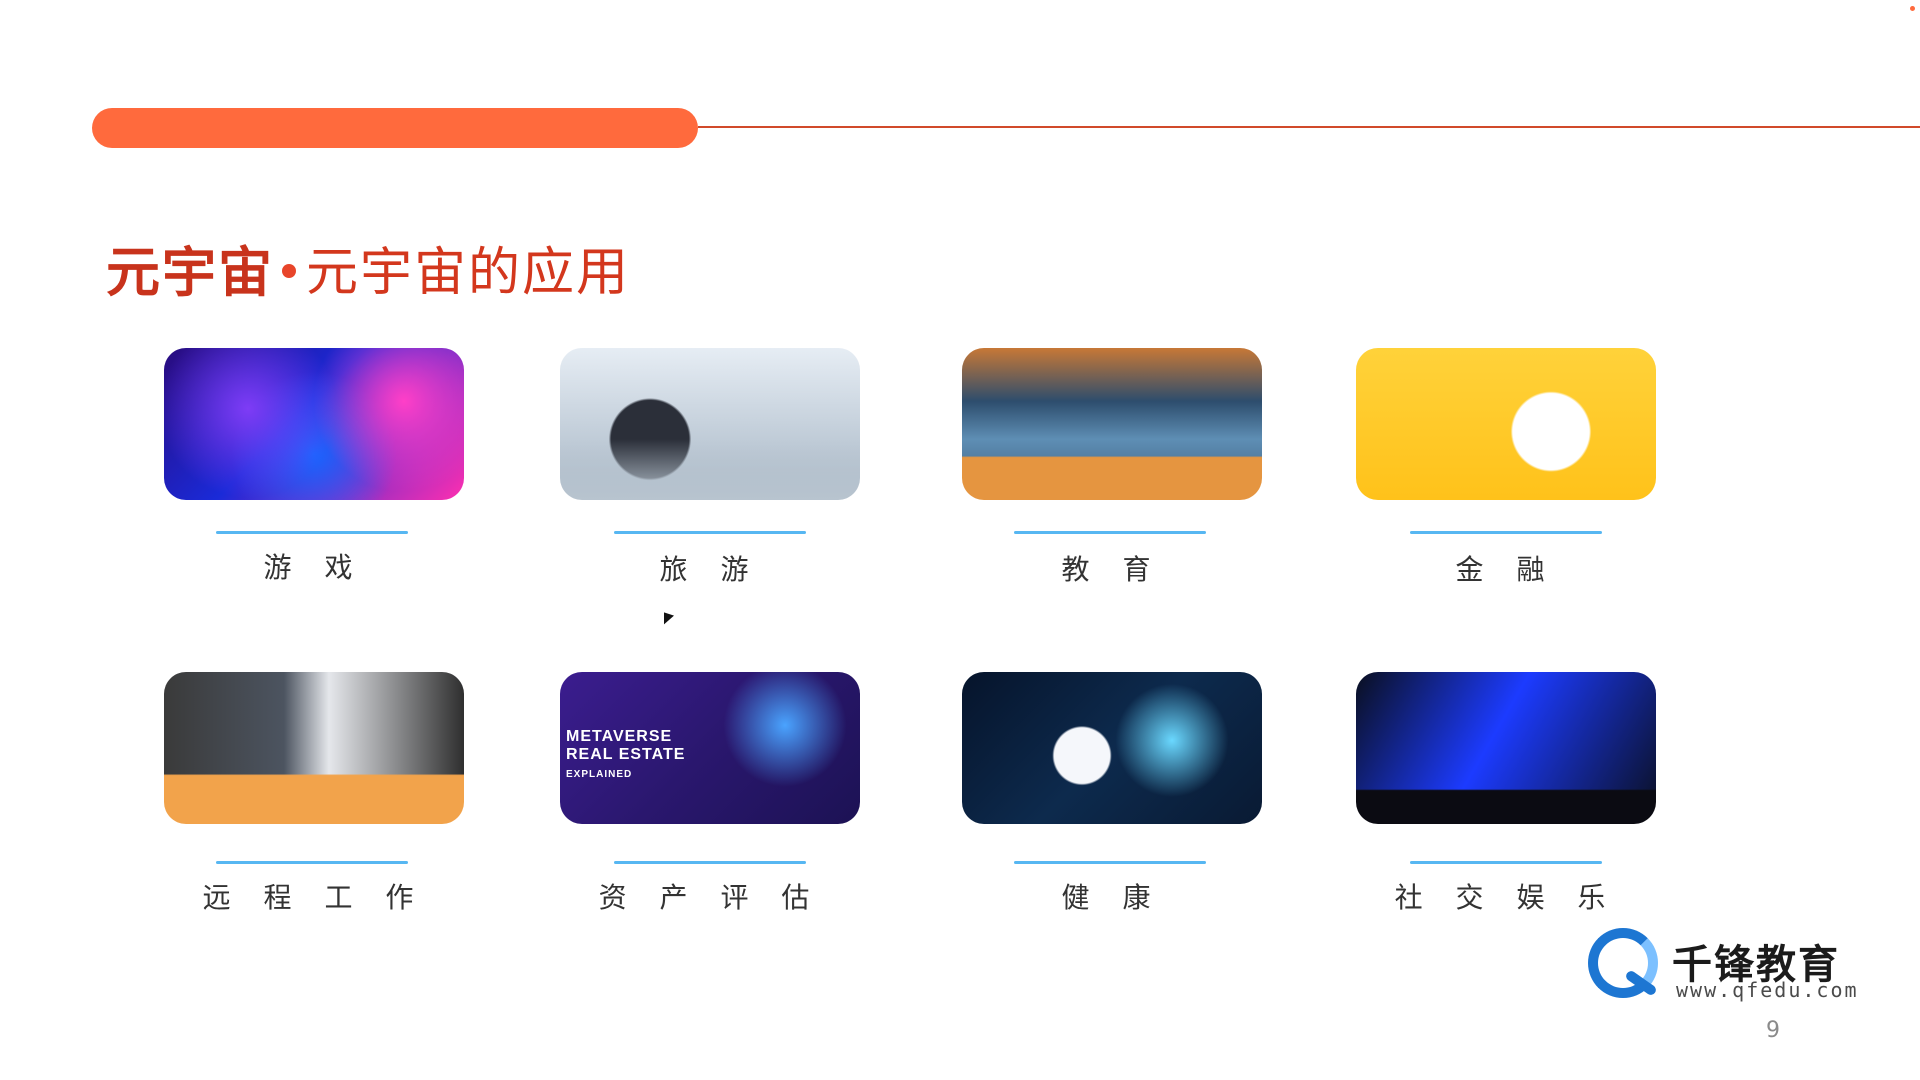  What do you see at coordinates (1309, 127) in the screenshot?
I see `header-divider-line` at bounding box center [1309, 127].